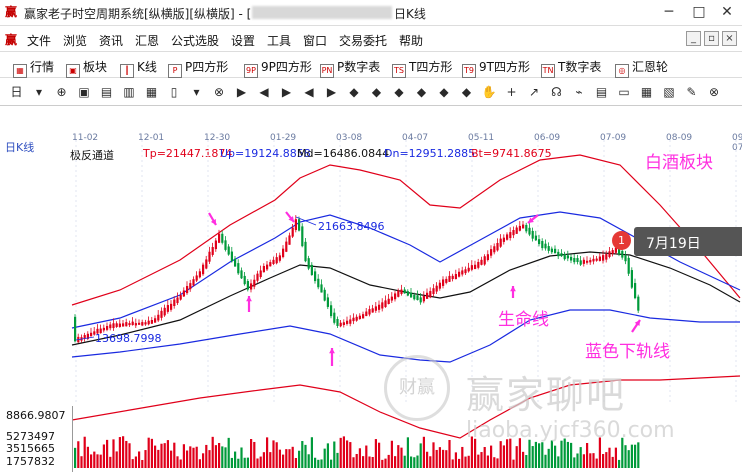 The width and height of the screenshot is (742, 472). Describe the element at coordinates (30, 448) in the screenshot. I see `volume-axis-tick-2: 3515665` at that location.